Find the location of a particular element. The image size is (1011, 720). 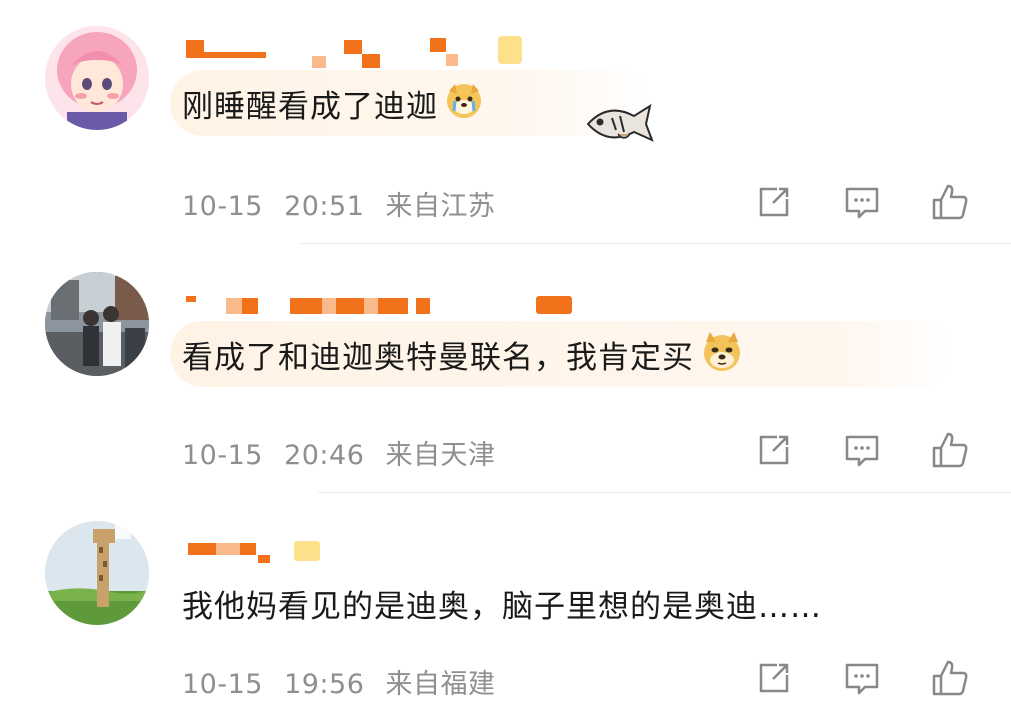

comment-time: 19:56 is located at coordinates (324, 684).